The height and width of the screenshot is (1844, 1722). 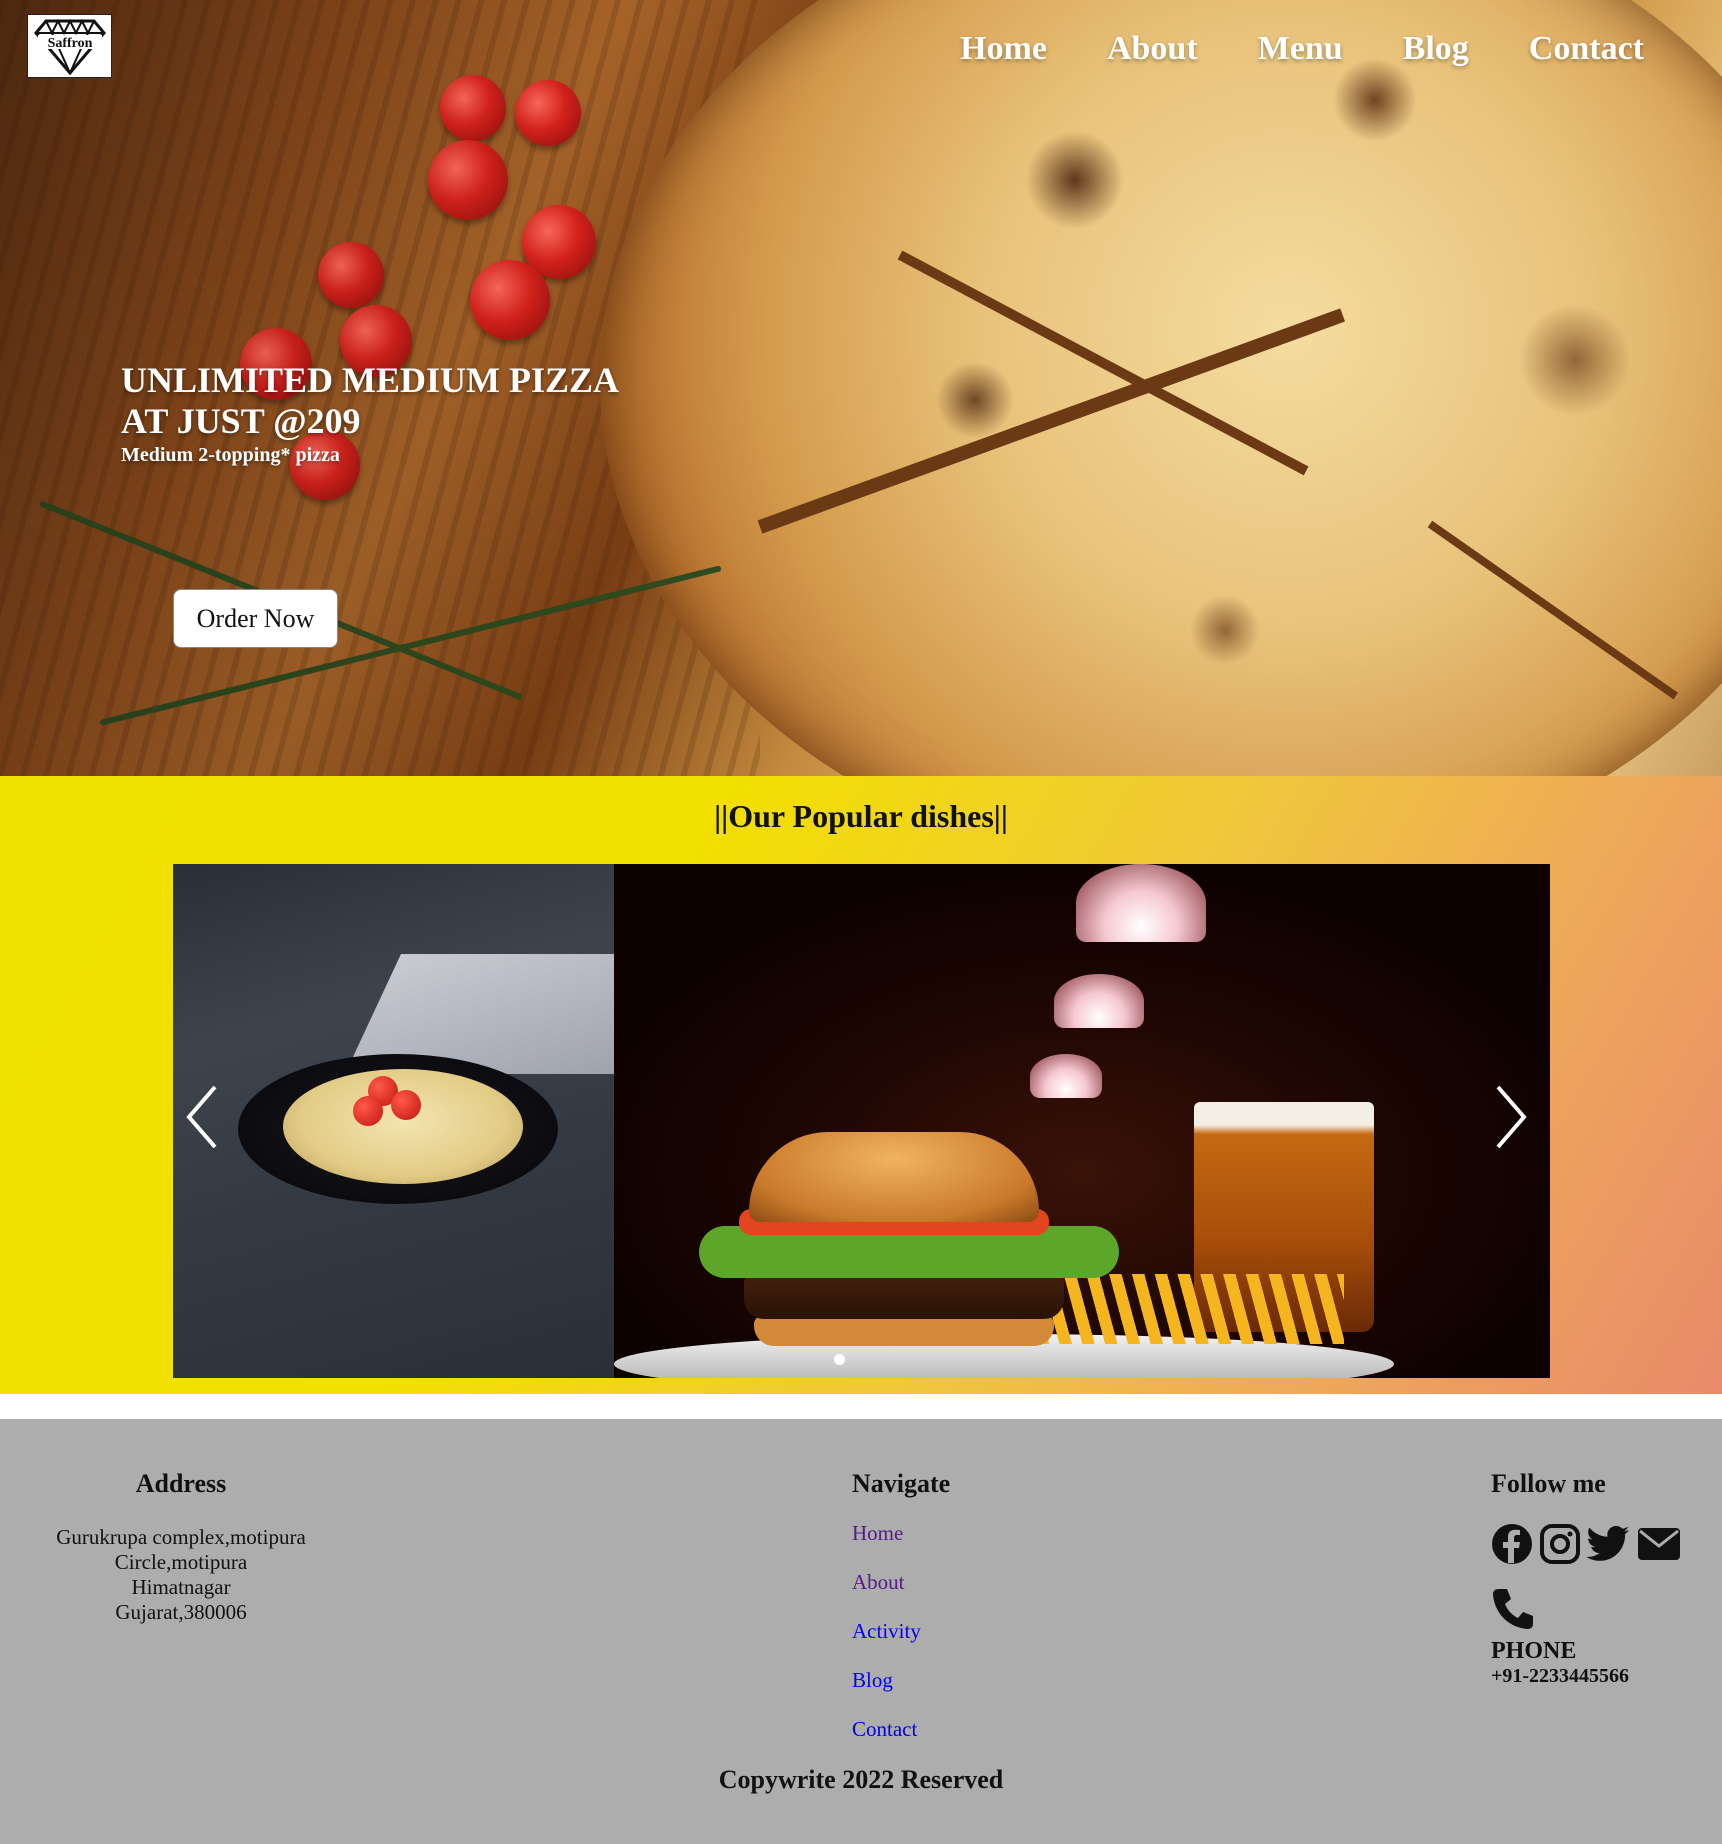 What do you see at coordinates (1003, 49) in the screenshot?
I see `nav-home: Home` at bounding box center [1003, 49].